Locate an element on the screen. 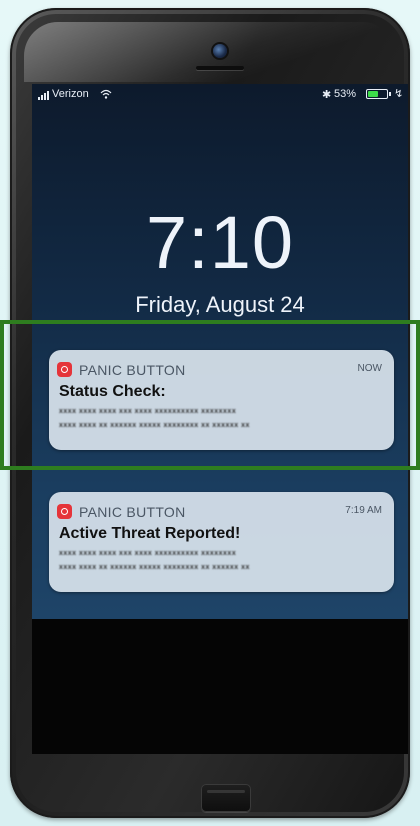 This screenshot has height=826, width=420. notification-title: Active Threat Reported! is located at coordinates (150, 533).